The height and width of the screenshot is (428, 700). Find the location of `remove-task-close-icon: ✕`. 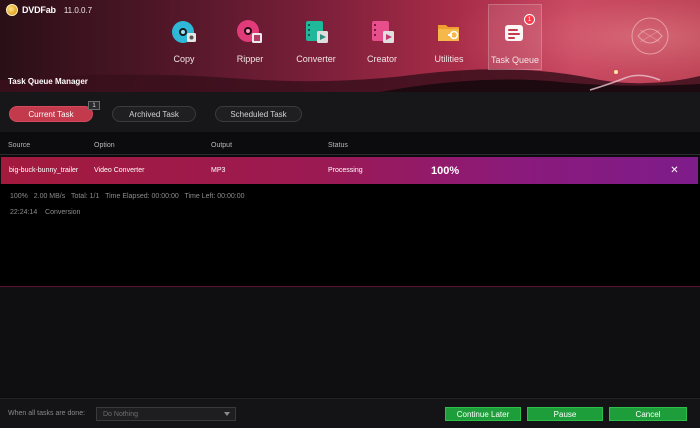

remove-task-close-icon: ✕ is located at coordinates (674, 170).